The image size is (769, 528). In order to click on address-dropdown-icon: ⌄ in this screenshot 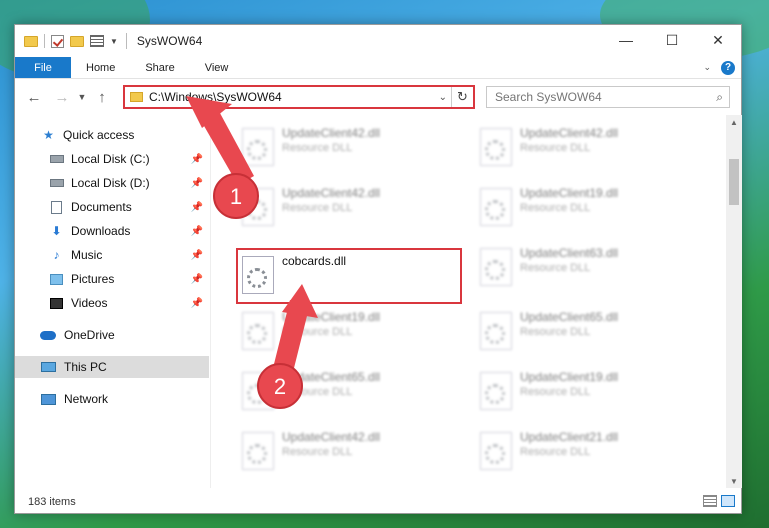, I will do `click(443, 97)`.